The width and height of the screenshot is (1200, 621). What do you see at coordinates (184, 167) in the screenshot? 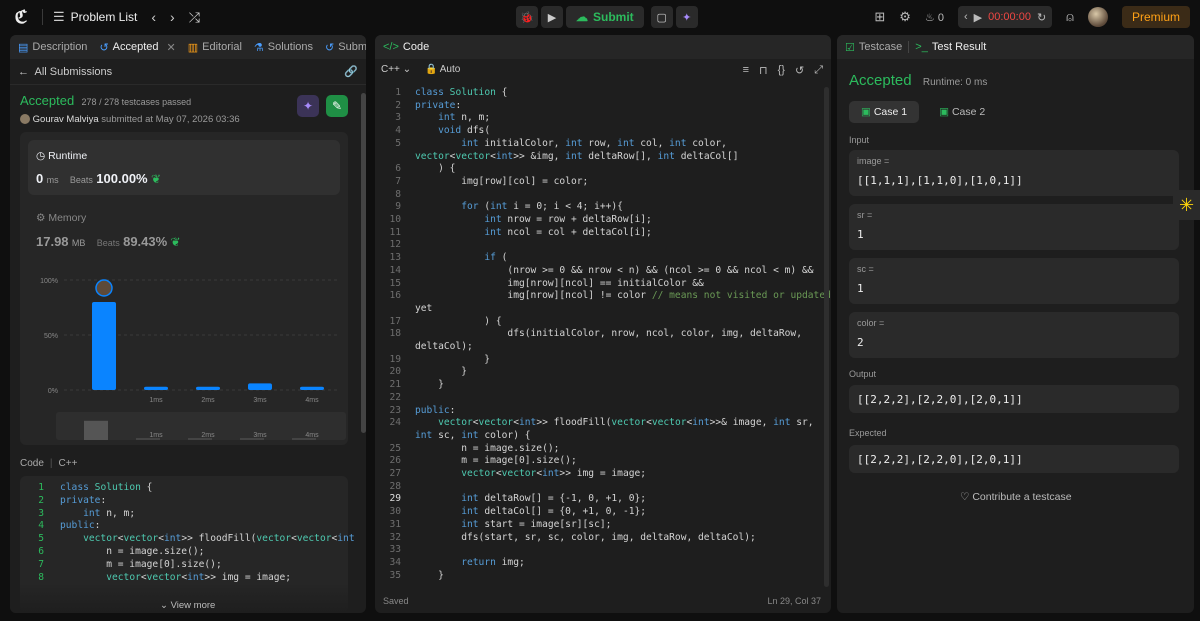
I see `runtime-card: ◷ Runtime 0 ms Beats 100.00% ❦` at bounding box center [184, 167].